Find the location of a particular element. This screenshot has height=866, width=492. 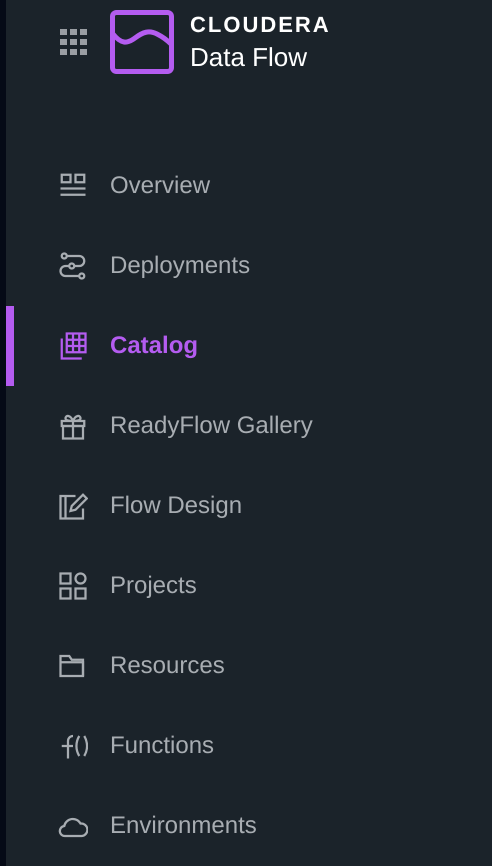

nav-item: Flow Design is located at coordinates (150, 506).